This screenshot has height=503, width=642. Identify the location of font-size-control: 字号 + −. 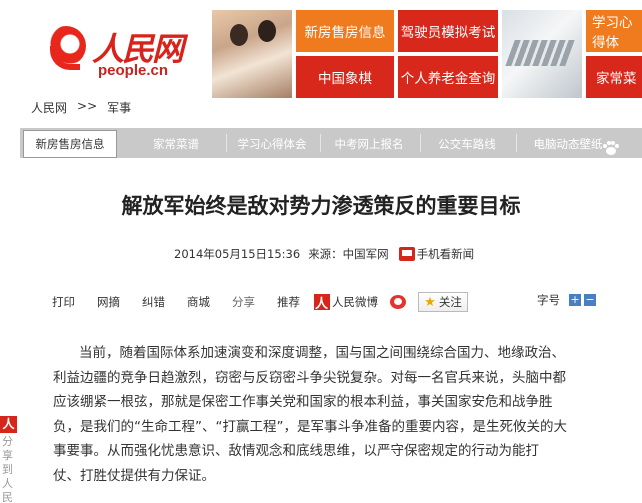
(566, 300).